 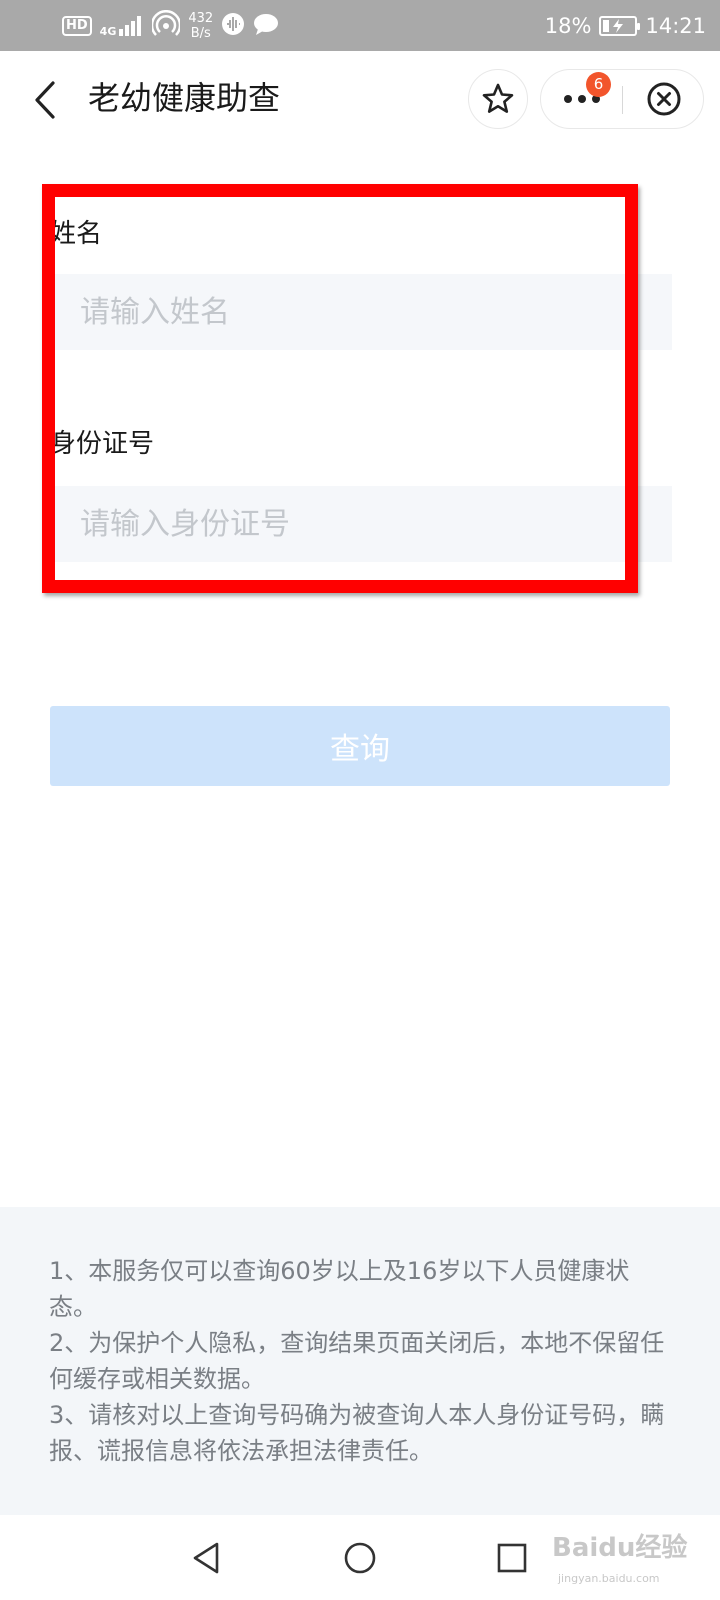 I want to click on status-right-icons: 18% 14:21, so click(x=625, y=26).